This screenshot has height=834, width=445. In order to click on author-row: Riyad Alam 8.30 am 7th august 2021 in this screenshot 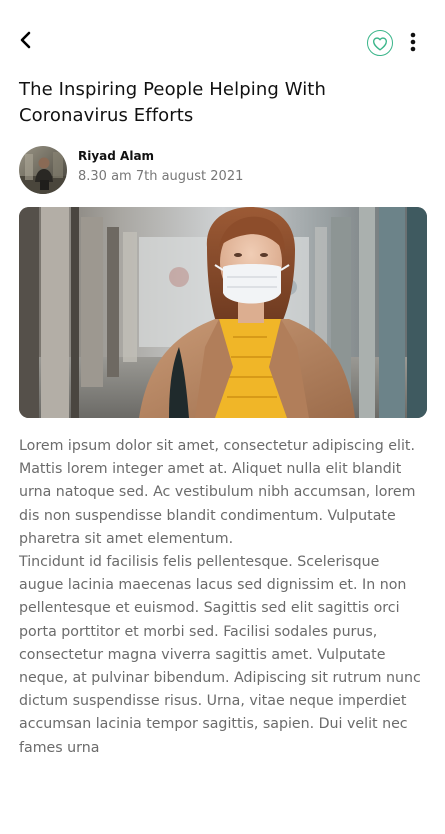, I will do `click(219, 171)`.